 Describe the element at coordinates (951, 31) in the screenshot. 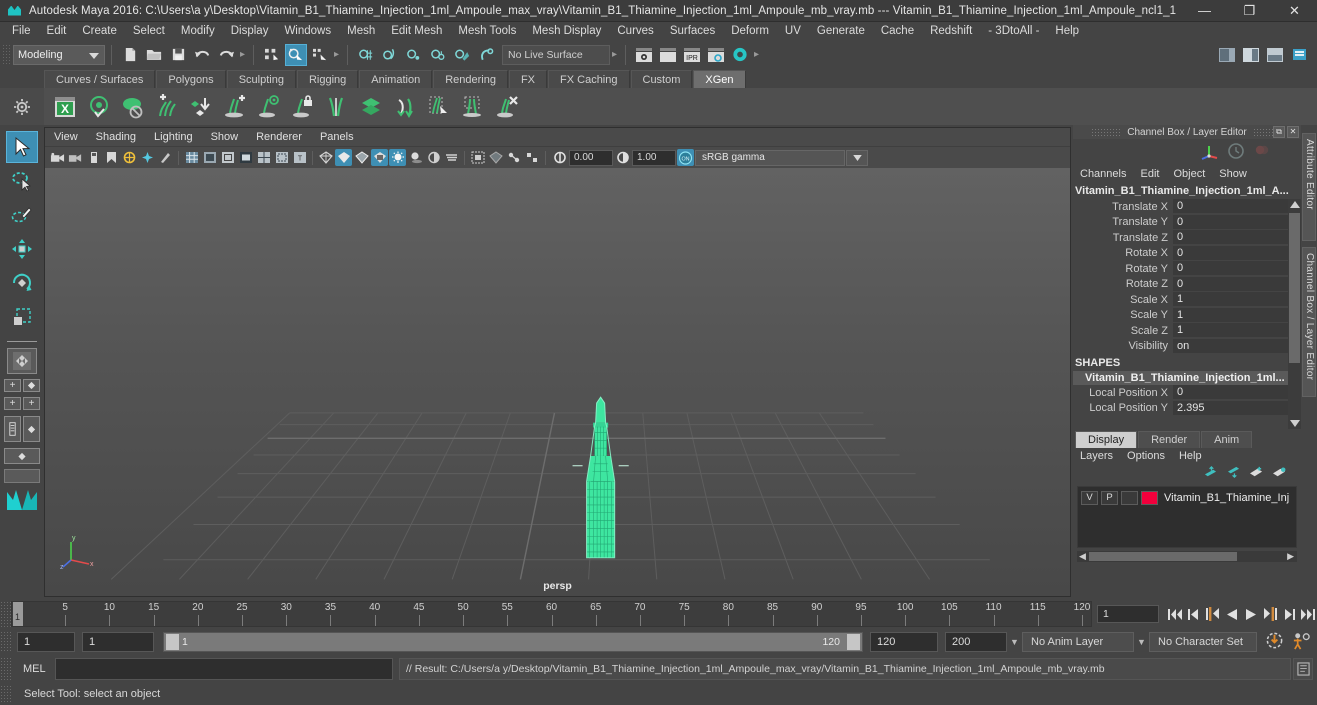

I see `menu-redshift: Redshift` at that location.